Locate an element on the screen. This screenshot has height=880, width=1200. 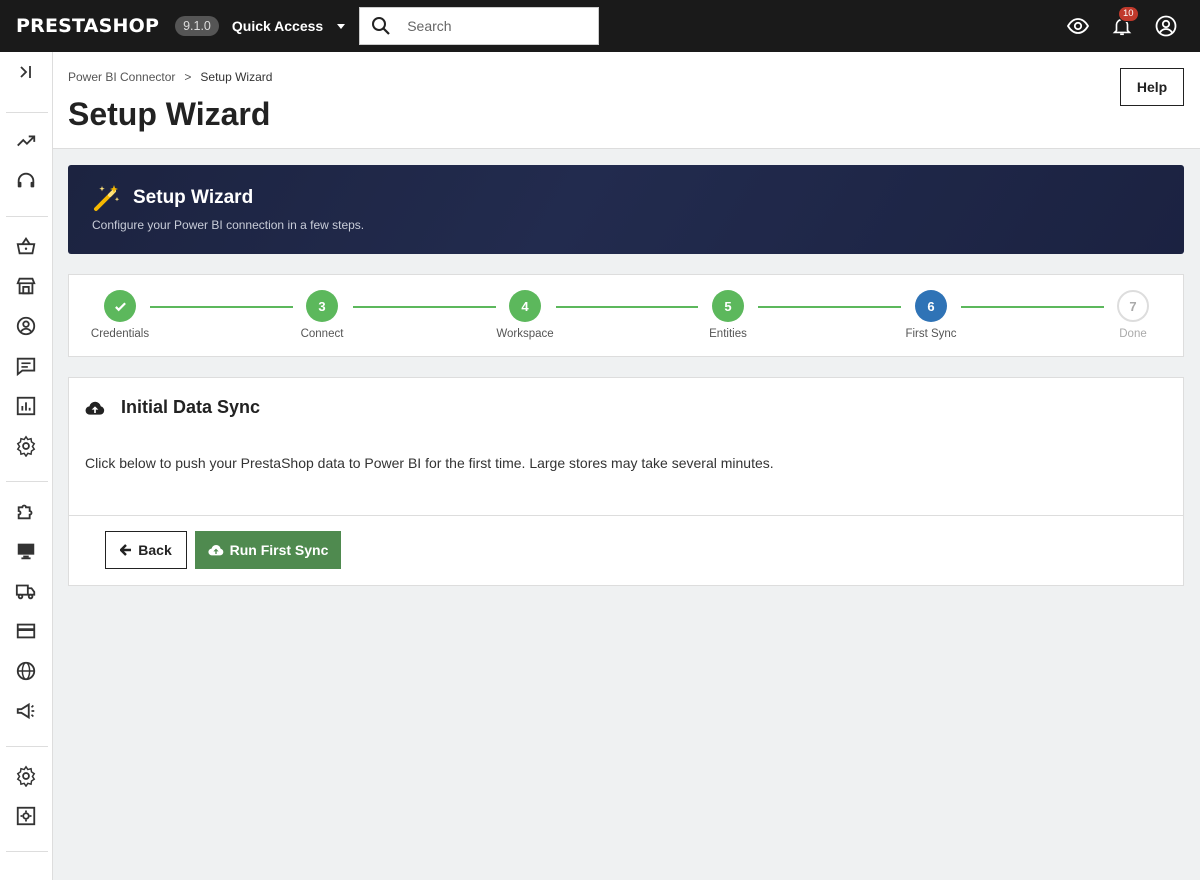
step-connect: 3 Connect is located at coordinates (322, 315).